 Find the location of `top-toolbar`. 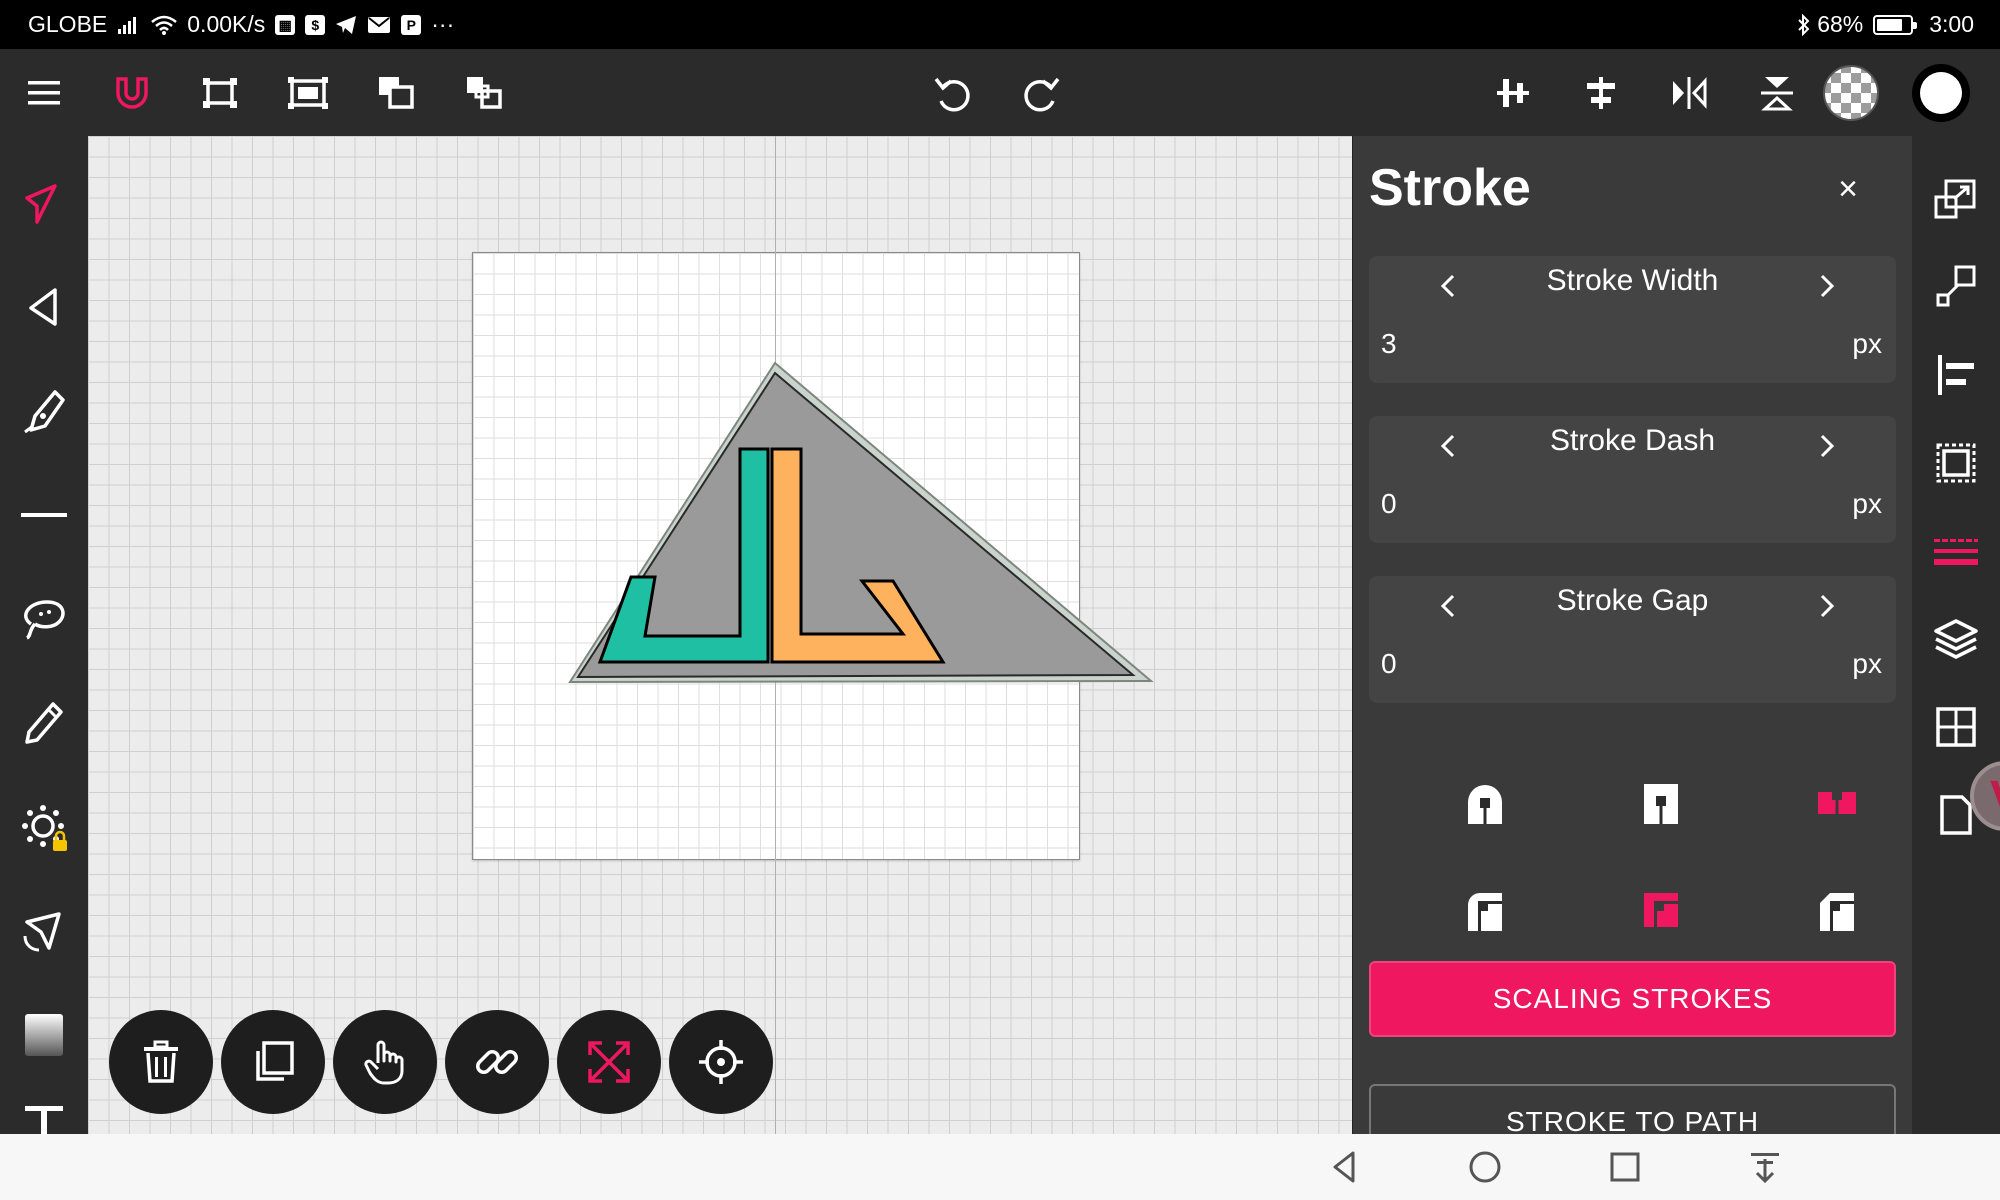

top-toolbar is located at coordinates (1000, 92).